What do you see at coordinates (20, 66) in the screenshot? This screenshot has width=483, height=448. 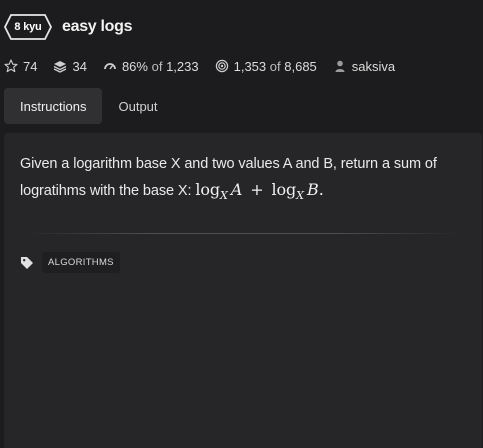 I see `stars-stat: 74` at bounding box center [20, 66].